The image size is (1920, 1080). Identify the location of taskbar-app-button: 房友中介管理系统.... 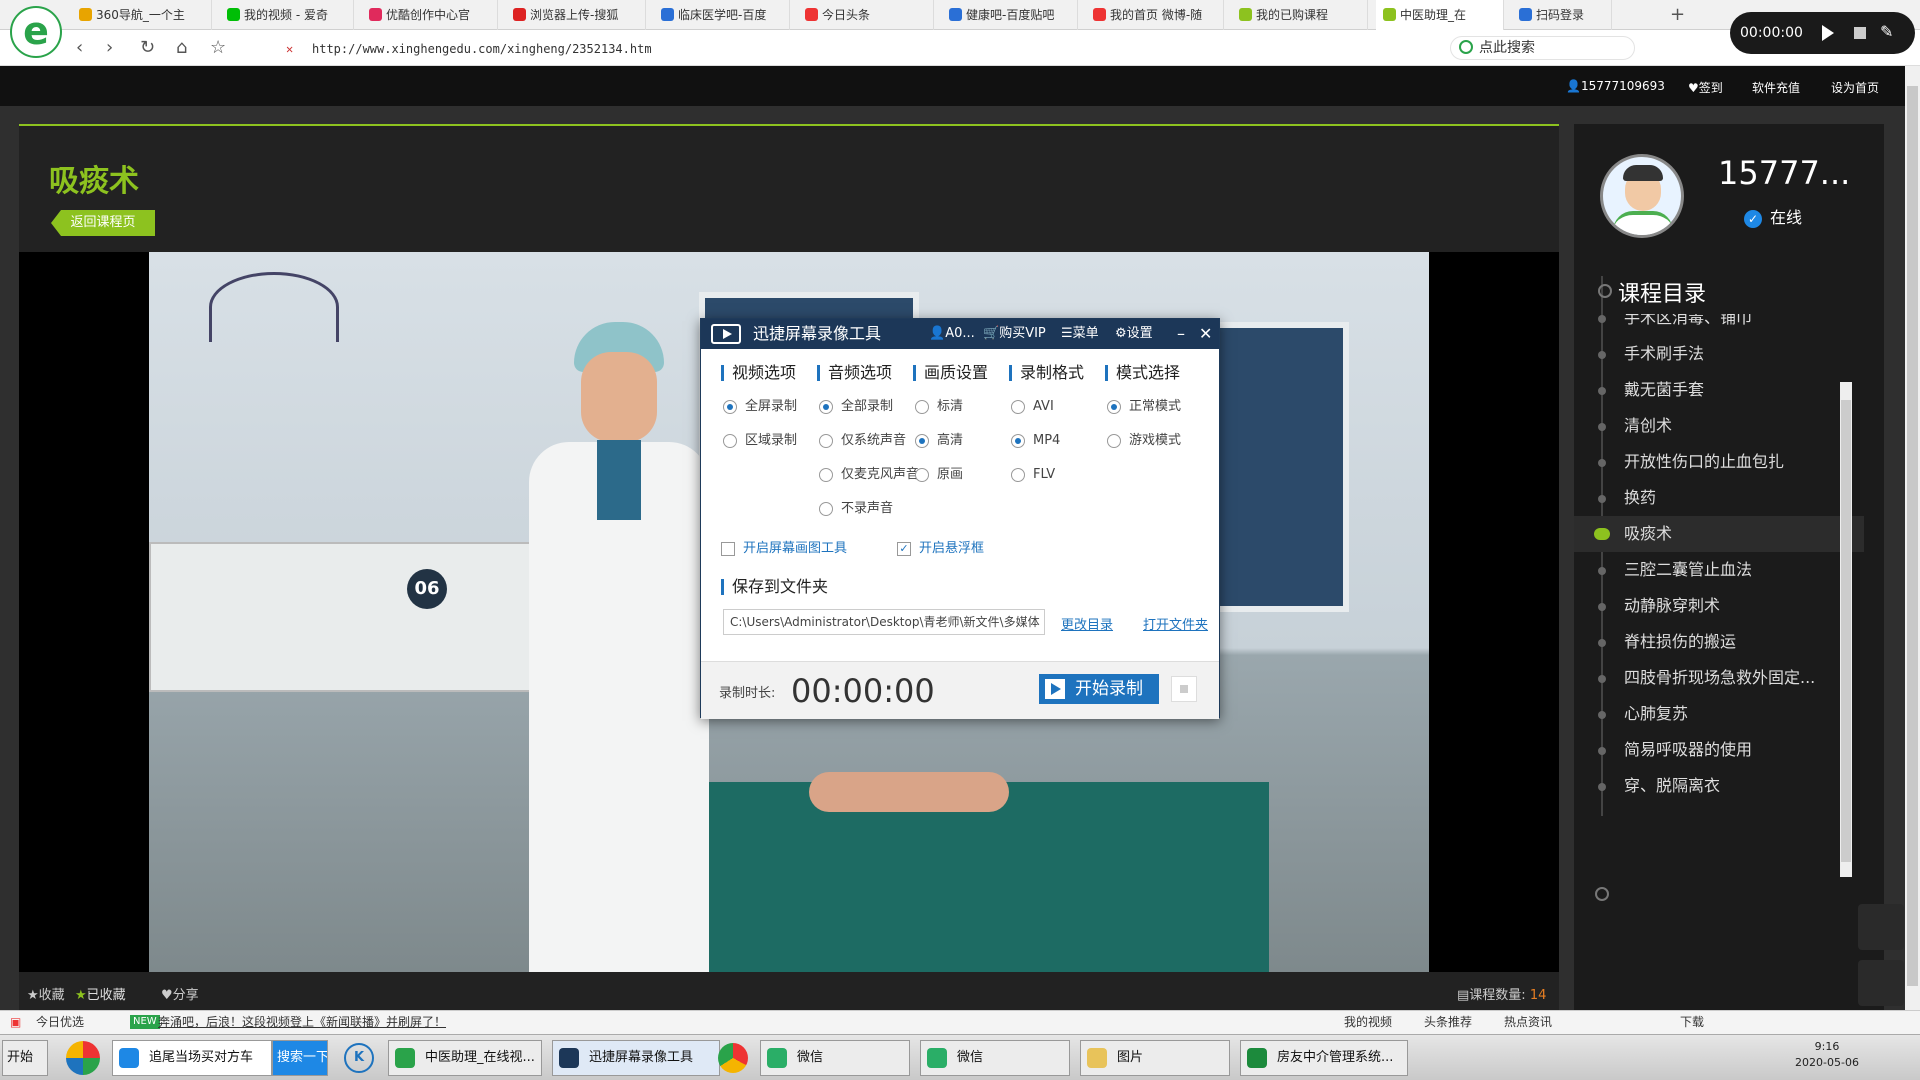
(1324, 1058).